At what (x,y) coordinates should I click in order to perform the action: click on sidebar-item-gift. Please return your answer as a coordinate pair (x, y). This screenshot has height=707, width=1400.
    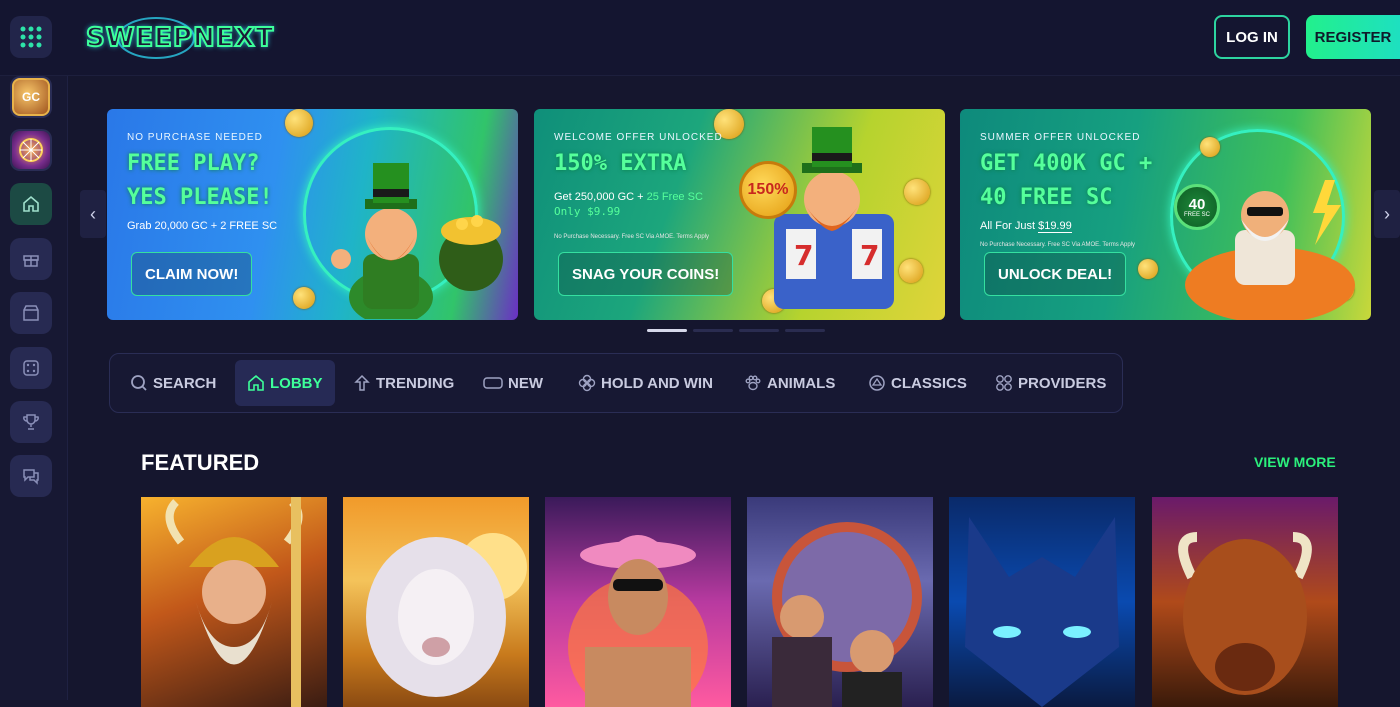
    Looking at the image, I should click on (31, 259).